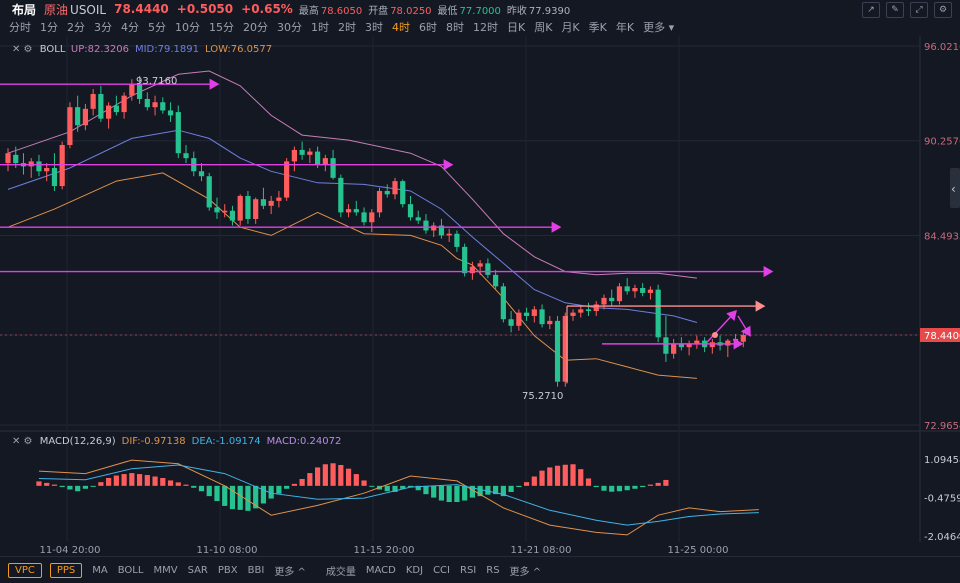 The height and width of the screenshot is (583, 960). Describe the element at coordinates (25, 570) in the screenshot. I see `indicator-badge: VPC` at that location.